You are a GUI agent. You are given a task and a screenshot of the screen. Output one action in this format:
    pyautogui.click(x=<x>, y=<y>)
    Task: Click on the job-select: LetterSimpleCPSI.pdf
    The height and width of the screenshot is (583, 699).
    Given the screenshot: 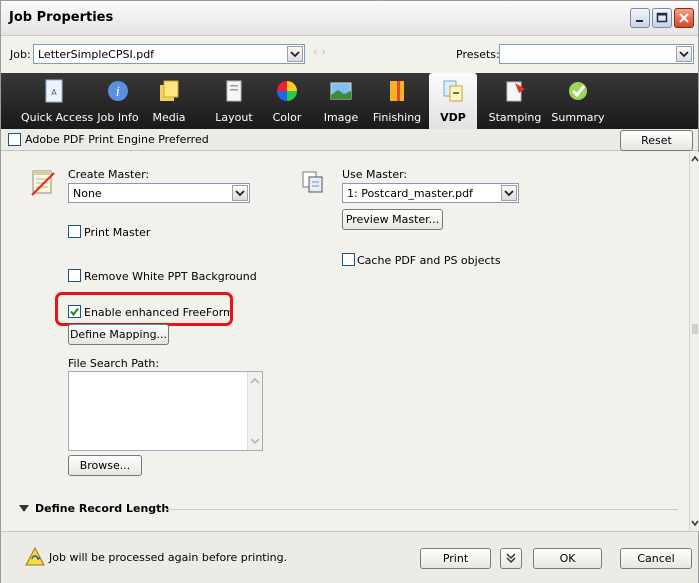 What is the action you would take?
    pyautogui.click(x=169, y=54)
    